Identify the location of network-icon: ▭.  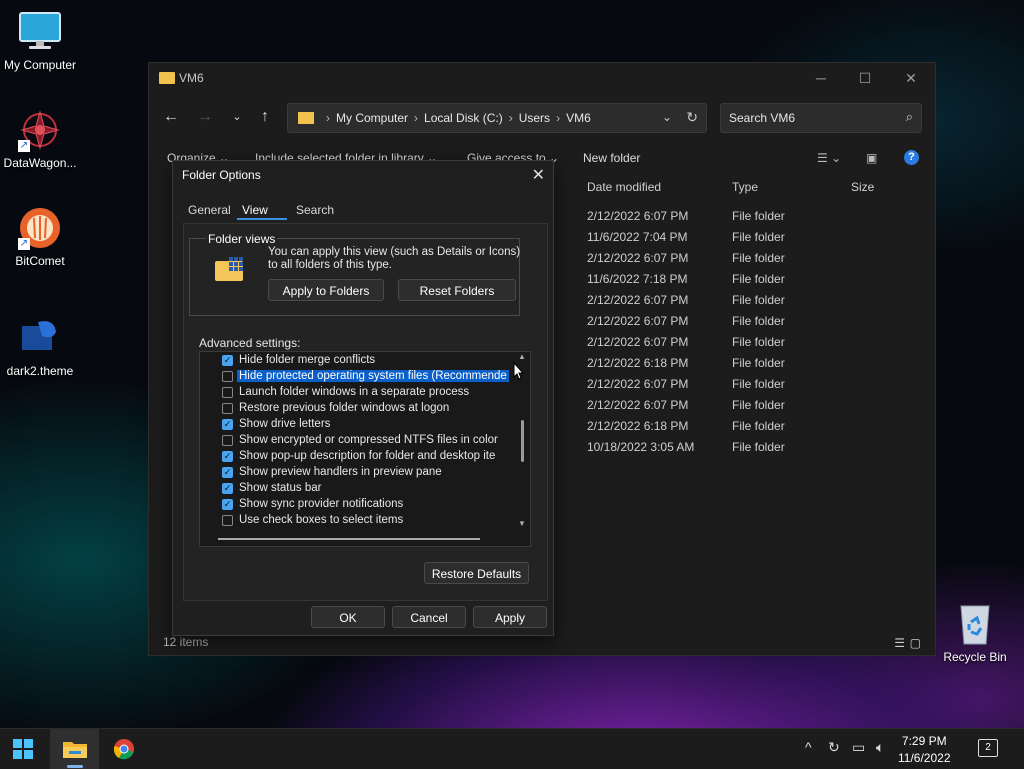
(858, 747).